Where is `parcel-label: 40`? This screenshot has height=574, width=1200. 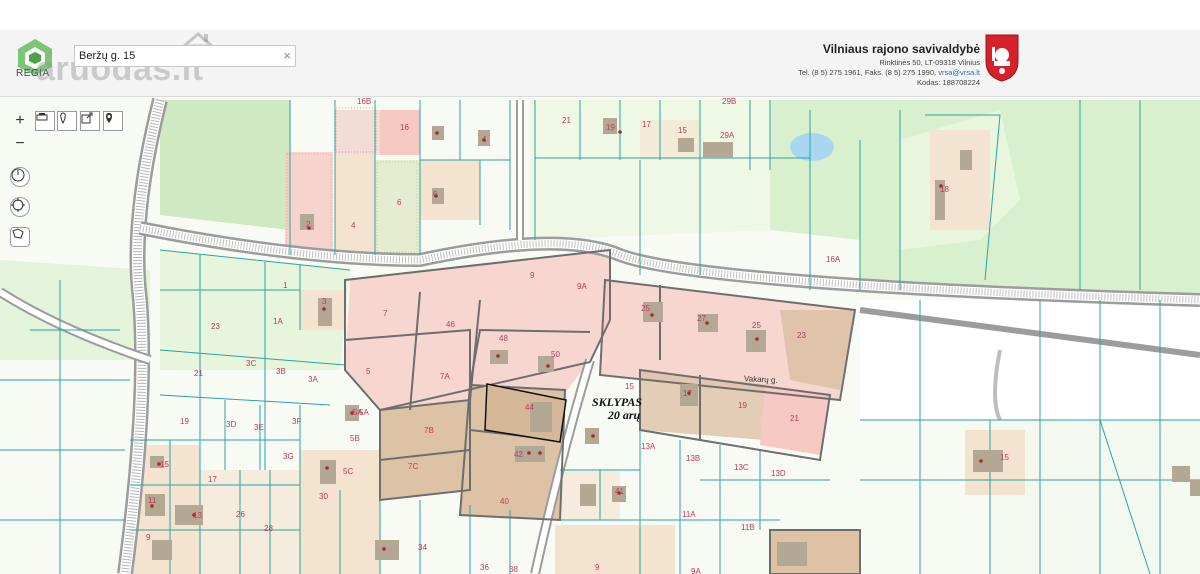 parcel-label: 40 is located at coordinates (504, 501).